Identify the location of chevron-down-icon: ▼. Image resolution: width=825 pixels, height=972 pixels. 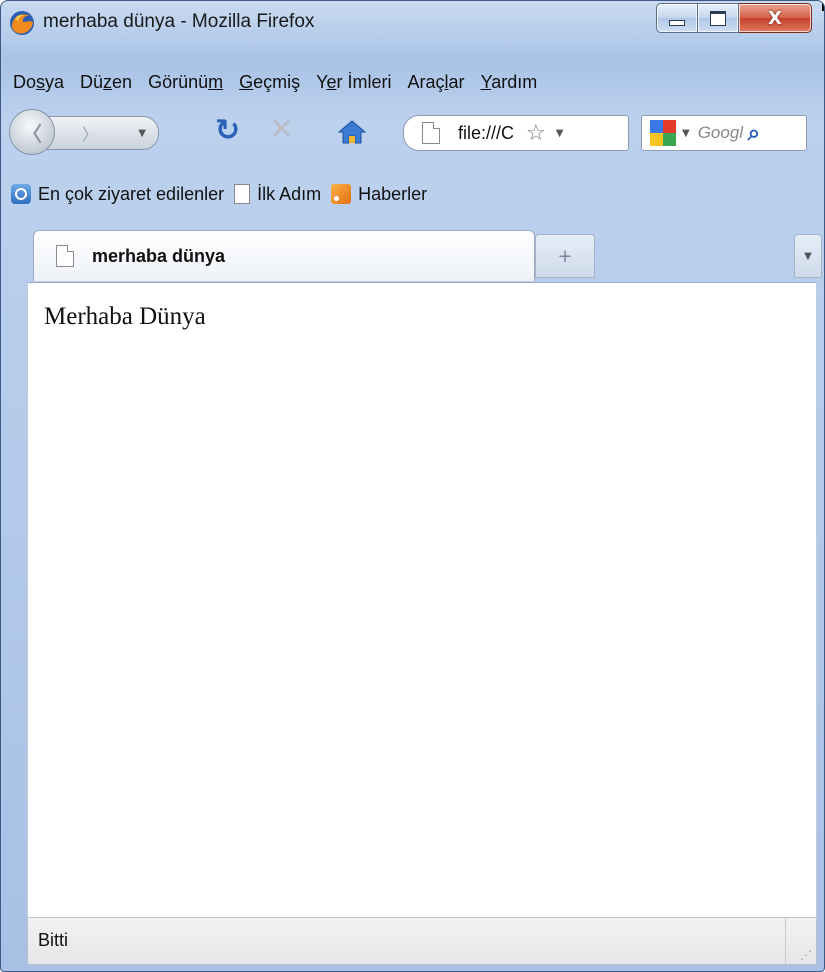
(808, 256).